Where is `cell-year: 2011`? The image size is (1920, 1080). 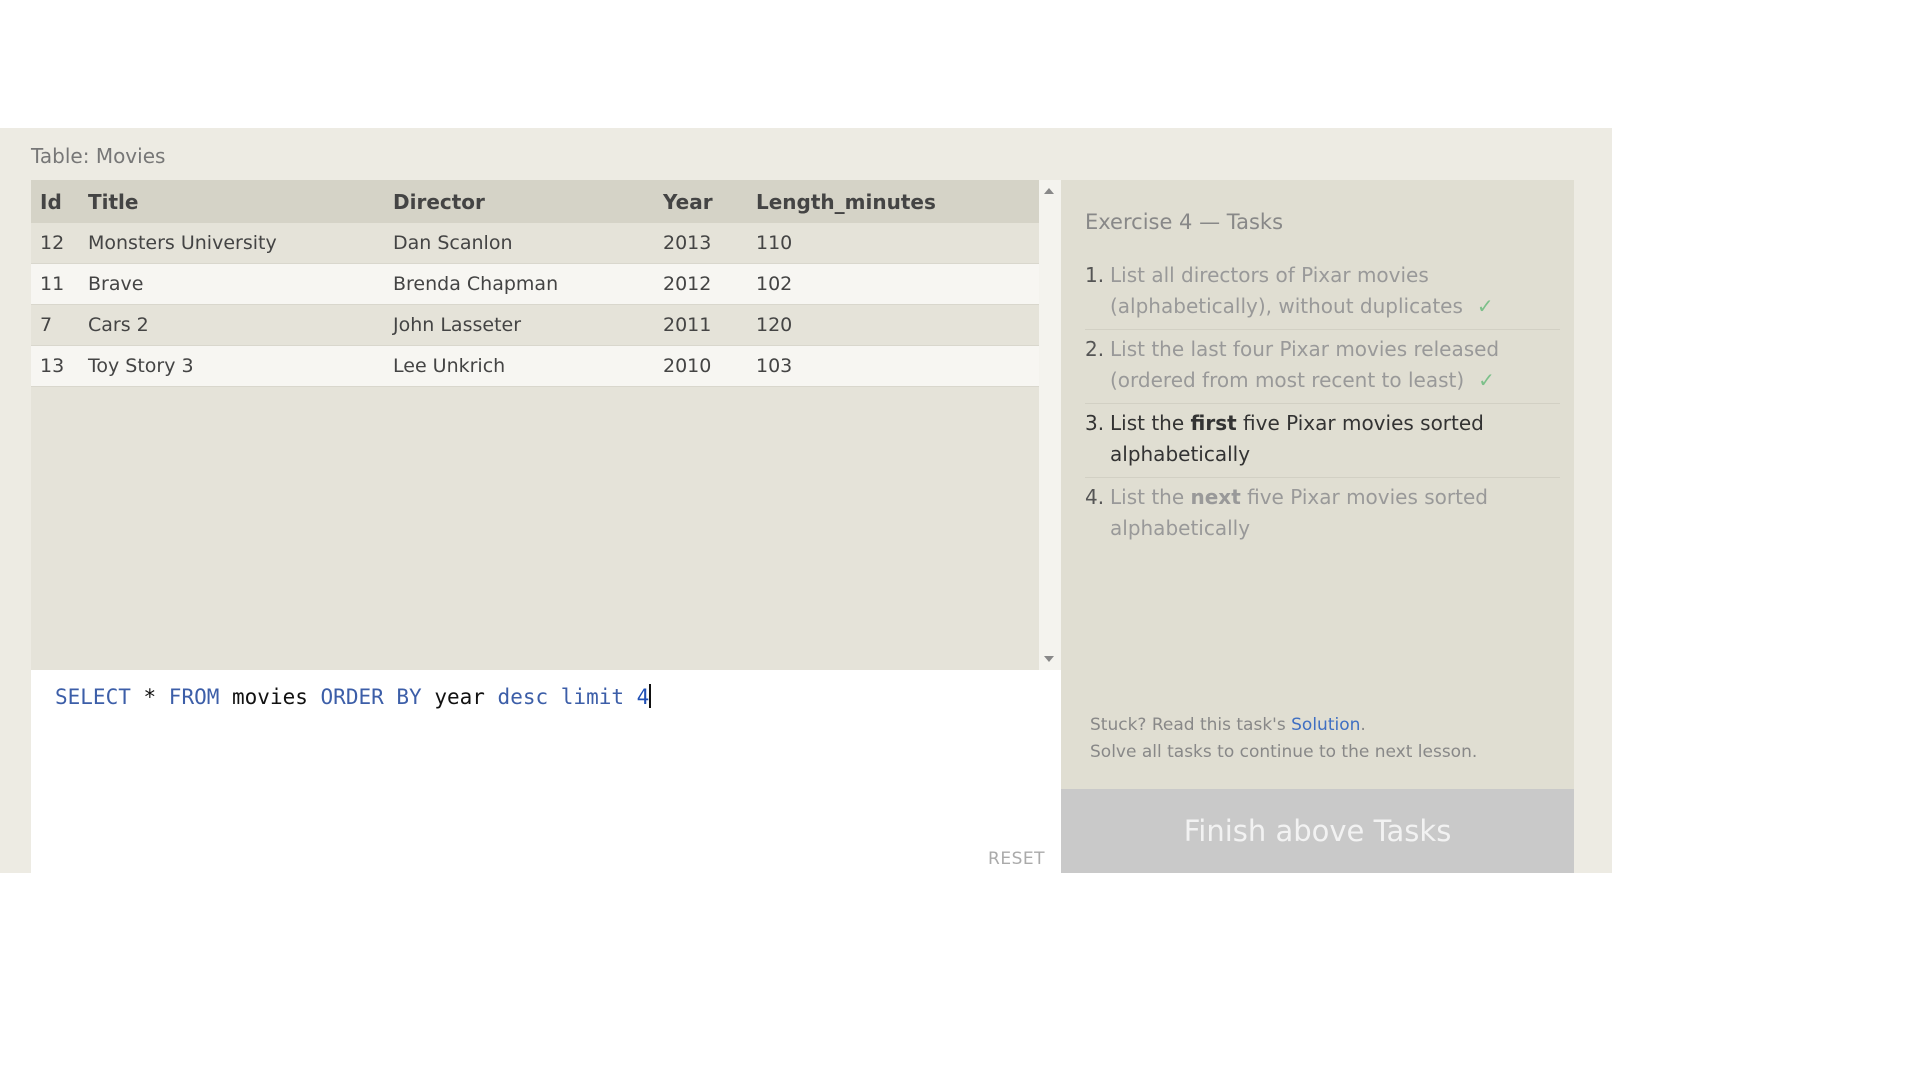 cell-year: 2011 is located at coordinates (700, 325).